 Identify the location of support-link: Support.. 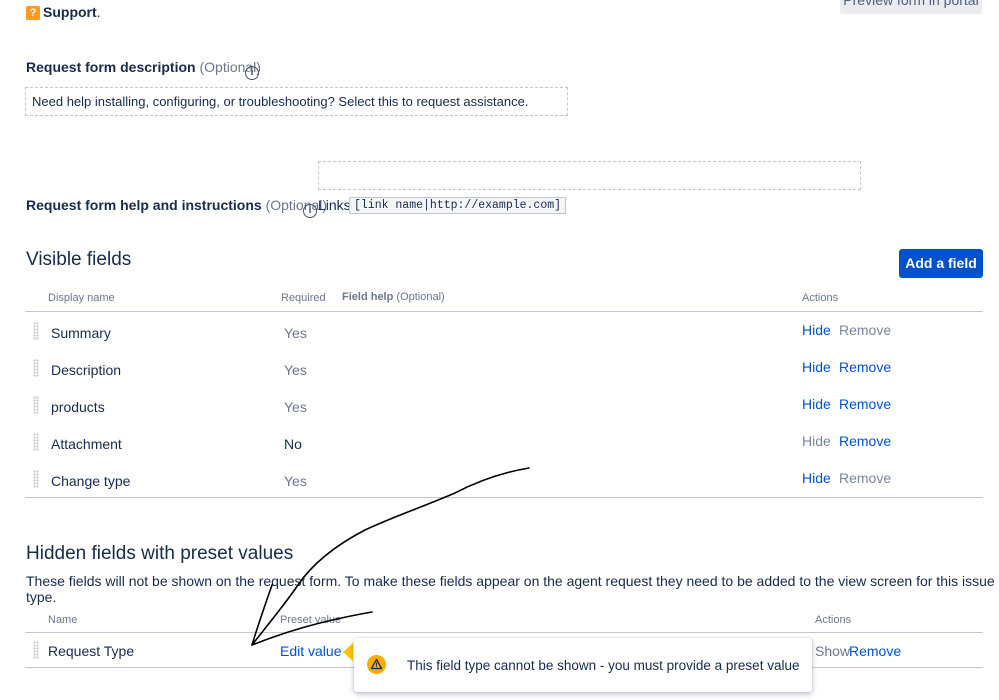
(72, 12).